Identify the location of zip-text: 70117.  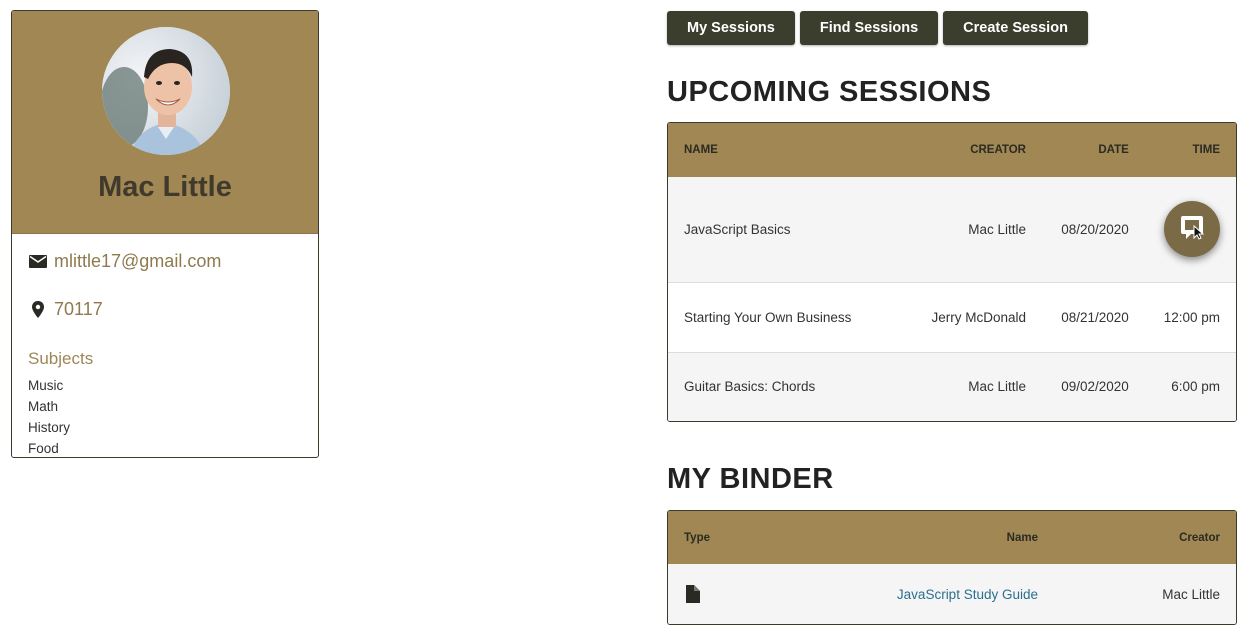
(78, 309).